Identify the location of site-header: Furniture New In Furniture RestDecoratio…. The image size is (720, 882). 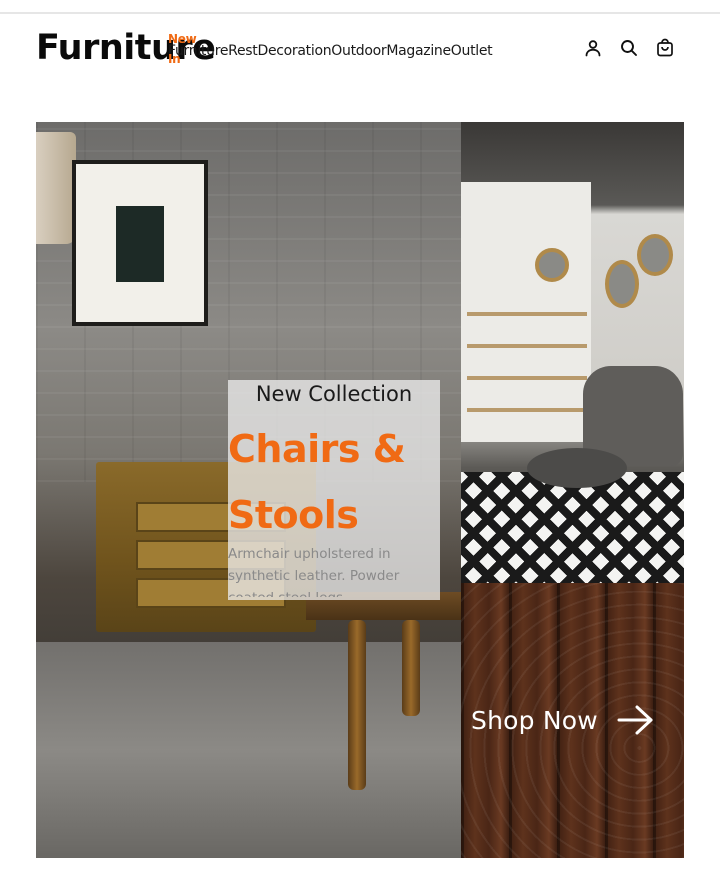
(360, 54).